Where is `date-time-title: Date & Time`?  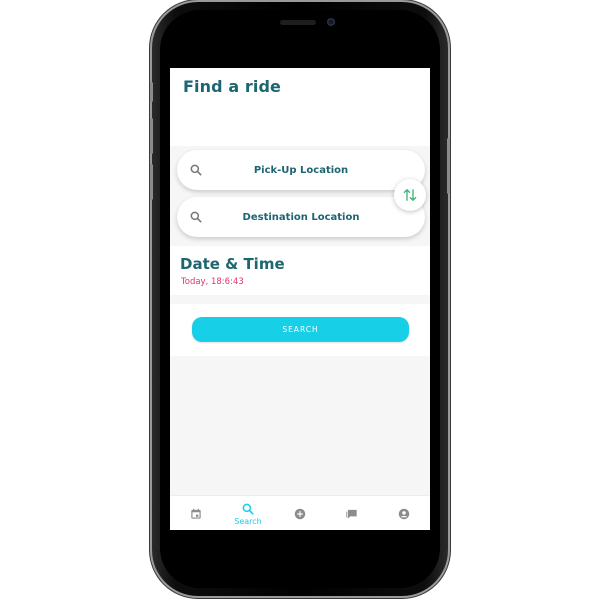 date-time-title: Date & Time is located at coordinates (232, 264).